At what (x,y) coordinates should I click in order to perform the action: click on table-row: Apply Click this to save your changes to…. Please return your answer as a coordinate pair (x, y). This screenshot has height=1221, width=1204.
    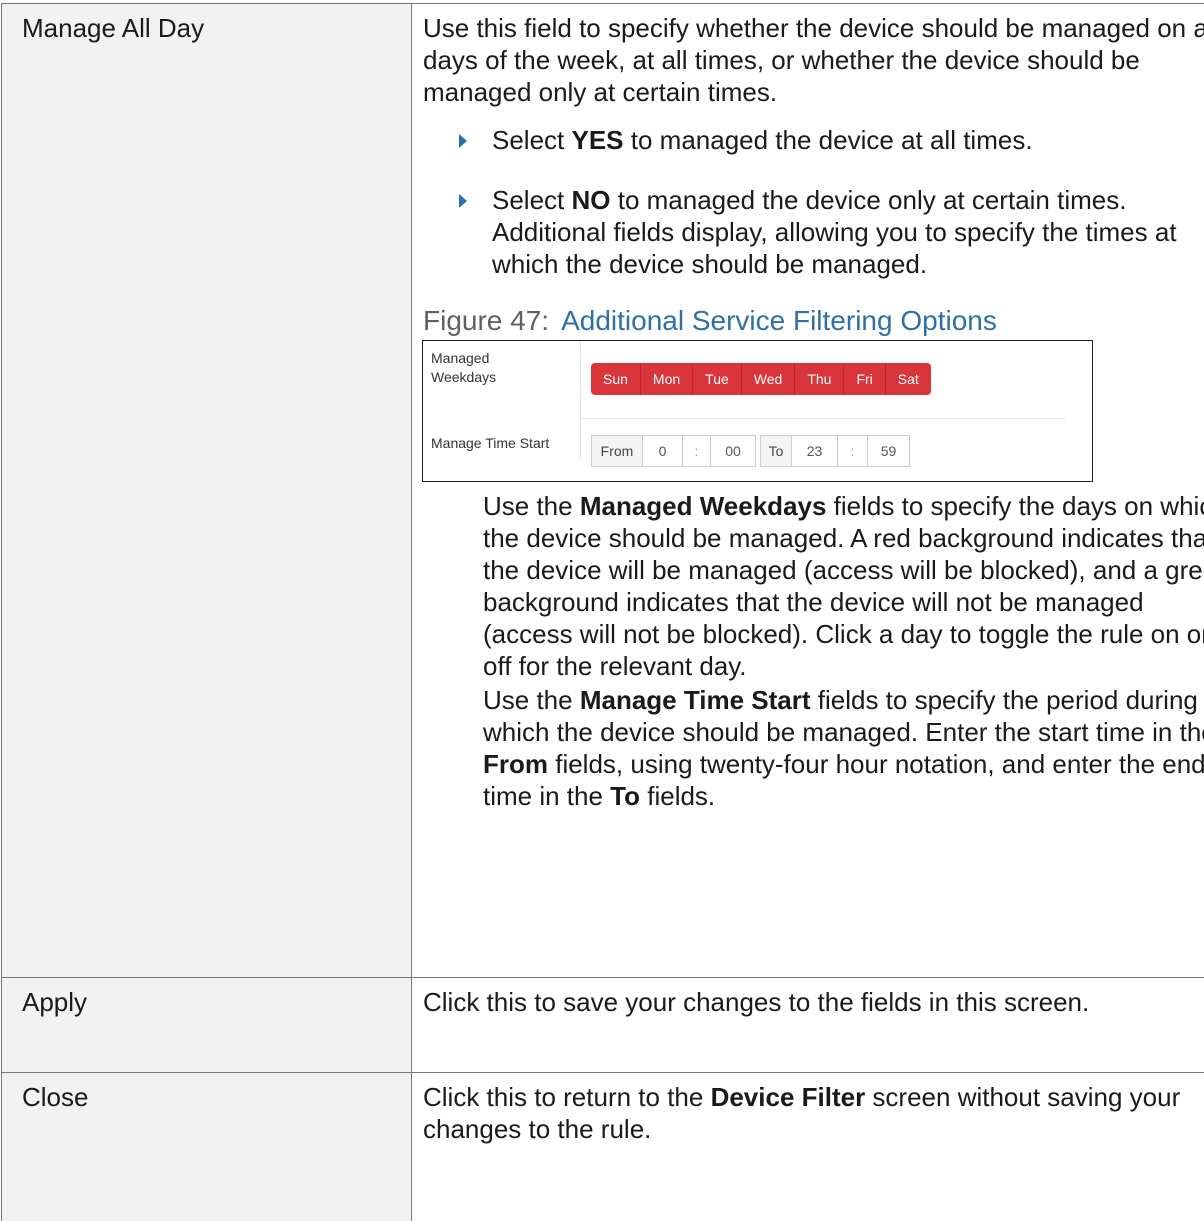
    Looking at the image, I should click on (603, 1025).